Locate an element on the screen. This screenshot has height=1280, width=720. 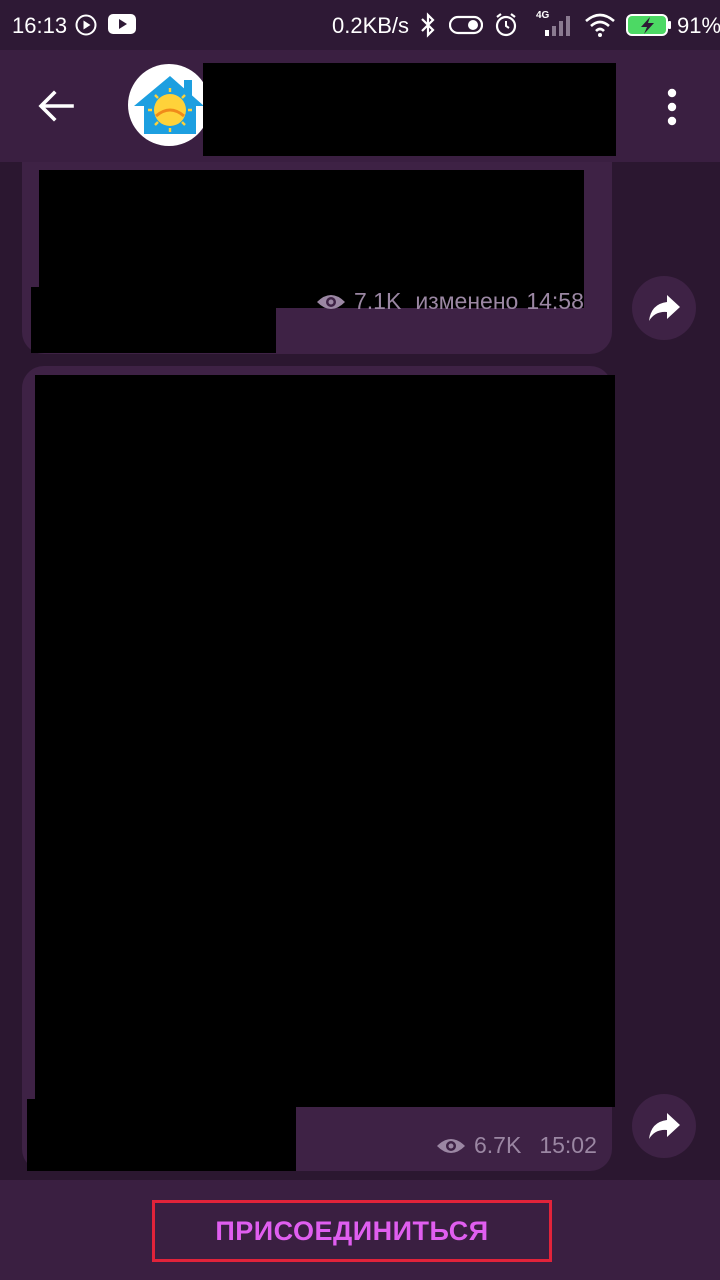
message-time: 14:58 is located at coordinates (555, 301).